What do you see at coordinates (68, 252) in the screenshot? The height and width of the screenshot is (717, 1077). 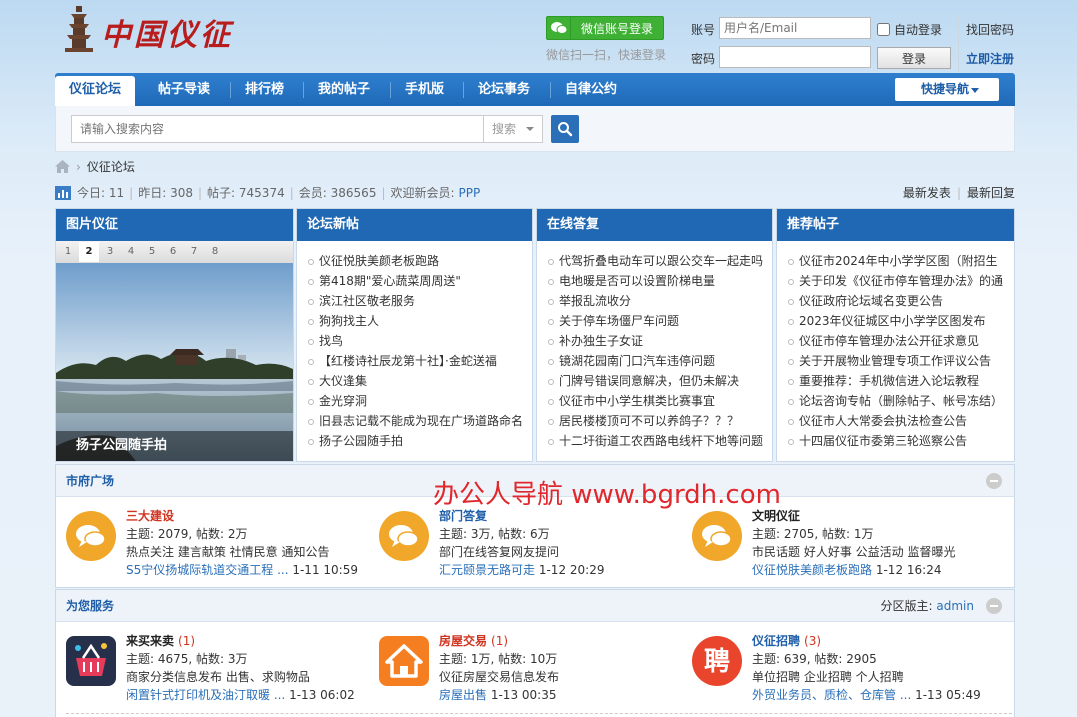 I see `slide-tab: 1` at bounding box center [68, 252].